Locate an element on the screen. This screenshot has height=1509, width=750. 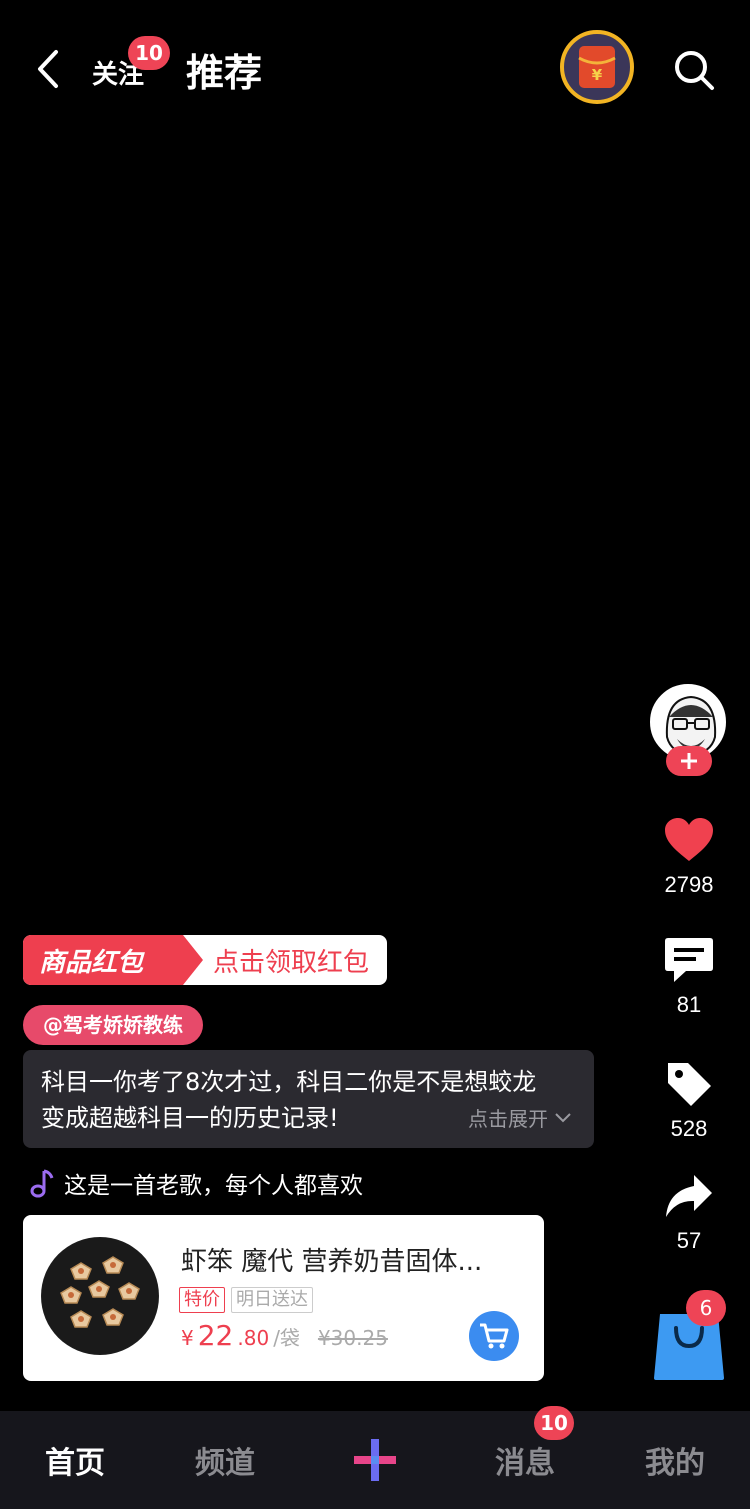
create-post-button is located at coordinates (375, 1460).